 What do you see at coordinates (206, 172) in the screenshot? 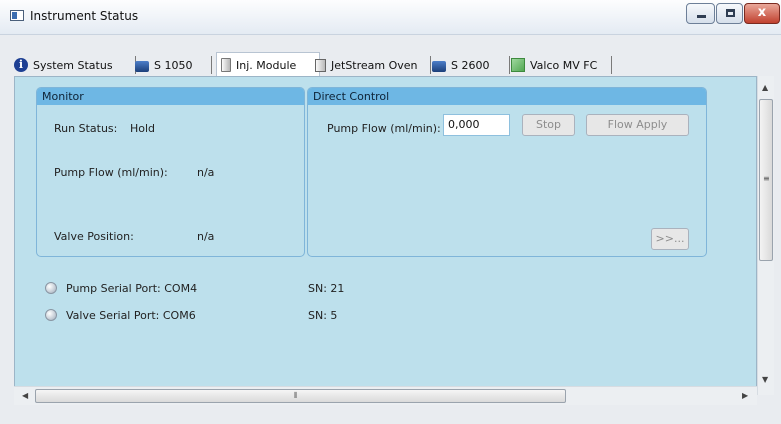
I see `pump-flow-value: n/a` at bounding box center [206, 172].